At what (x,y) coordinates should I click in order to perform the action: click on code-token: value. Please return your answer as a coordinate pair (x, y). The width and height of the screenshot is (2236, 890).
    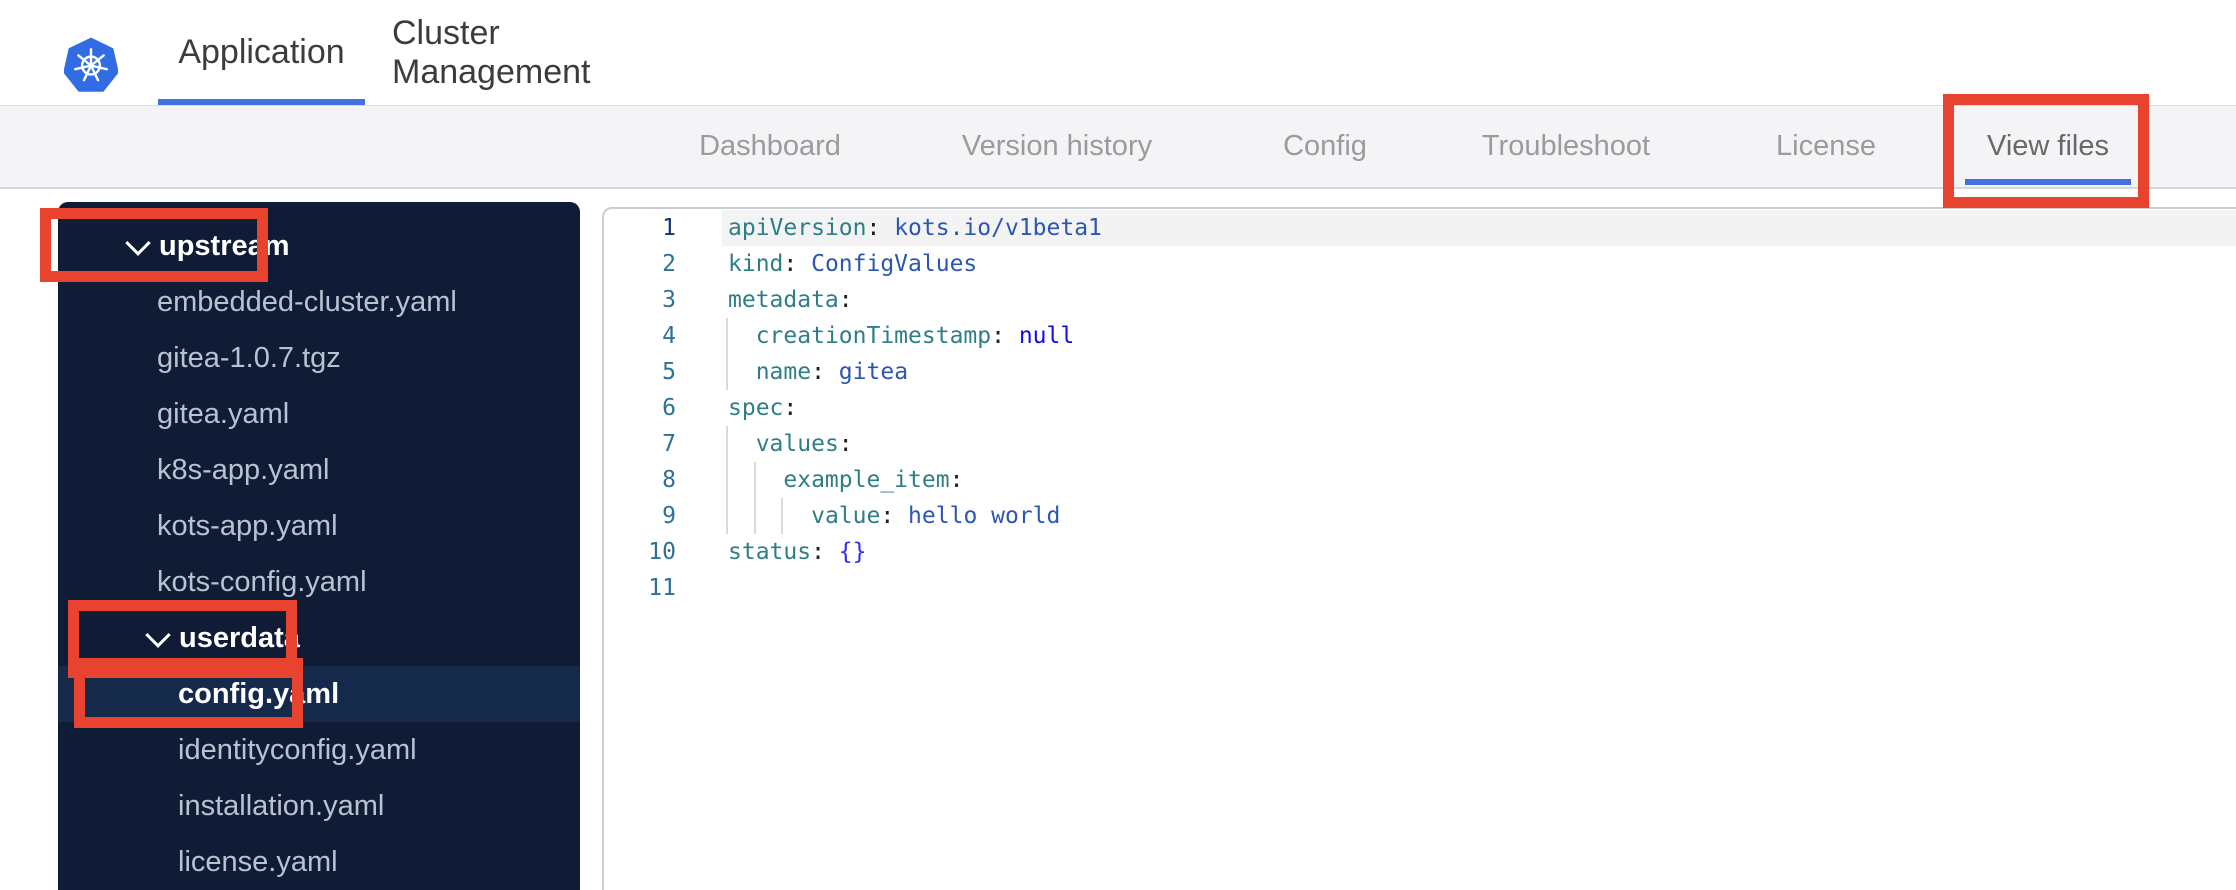
    Looking at the image, I should click on (846, 516).